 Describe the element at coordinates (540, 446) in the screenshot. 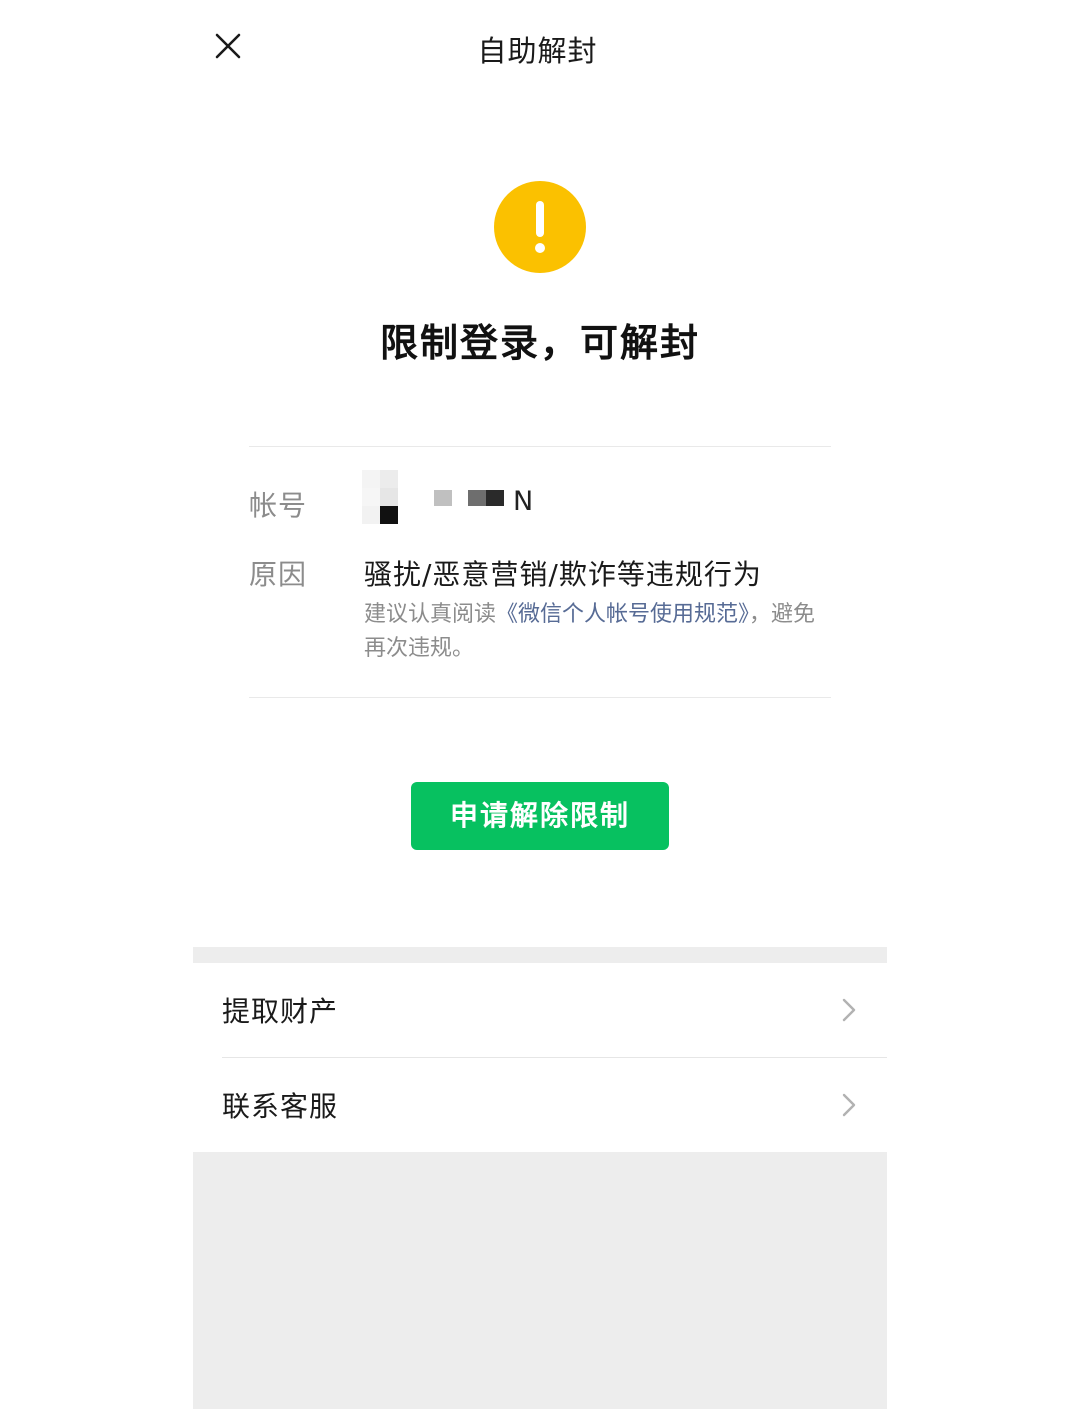

I see `info-top-divider` at that location.